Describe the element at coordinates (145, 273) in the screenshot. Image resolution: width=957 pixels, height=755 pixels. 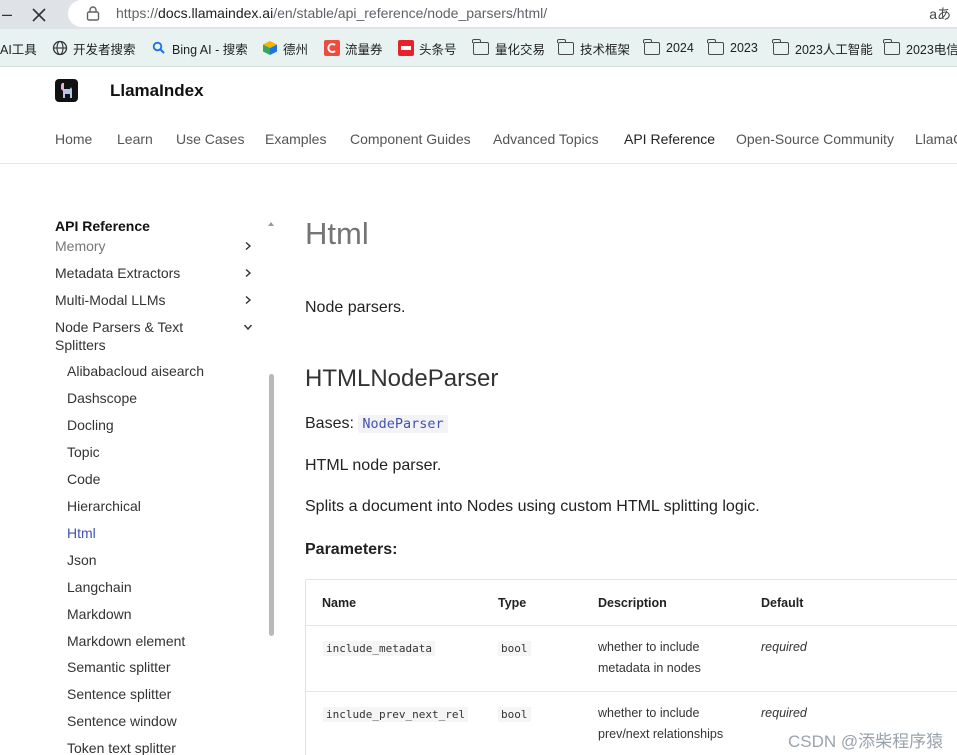
I see `sidebar-item-metadata-extractors: Metadata Extractors` at that location.